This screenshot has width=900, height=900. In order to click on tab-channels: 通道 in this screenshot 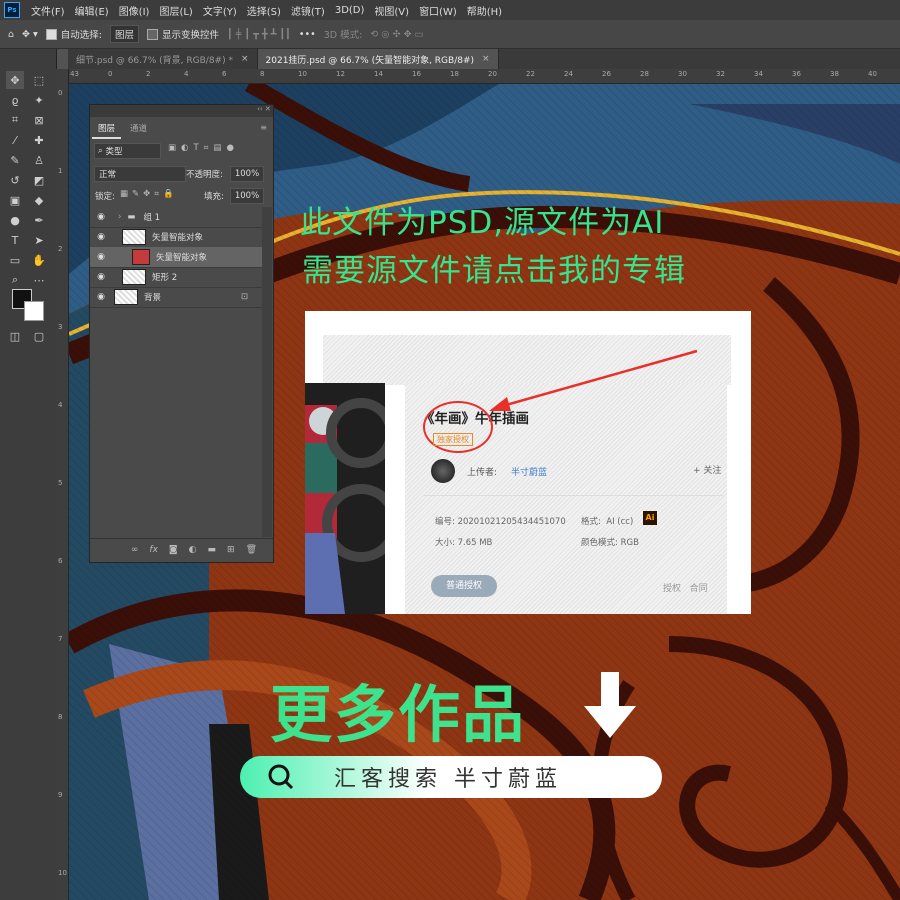, I will do `click(138, 128)`.